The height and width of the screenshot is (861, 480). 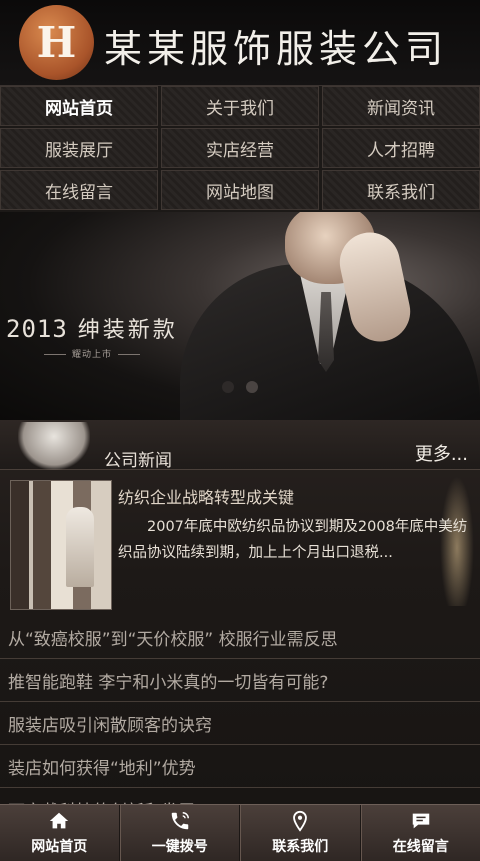 What do you see at coordinates (420, 833) in the screenshot?
I see `footer-message-button: 在线留言` at bounding box center [420, 833].